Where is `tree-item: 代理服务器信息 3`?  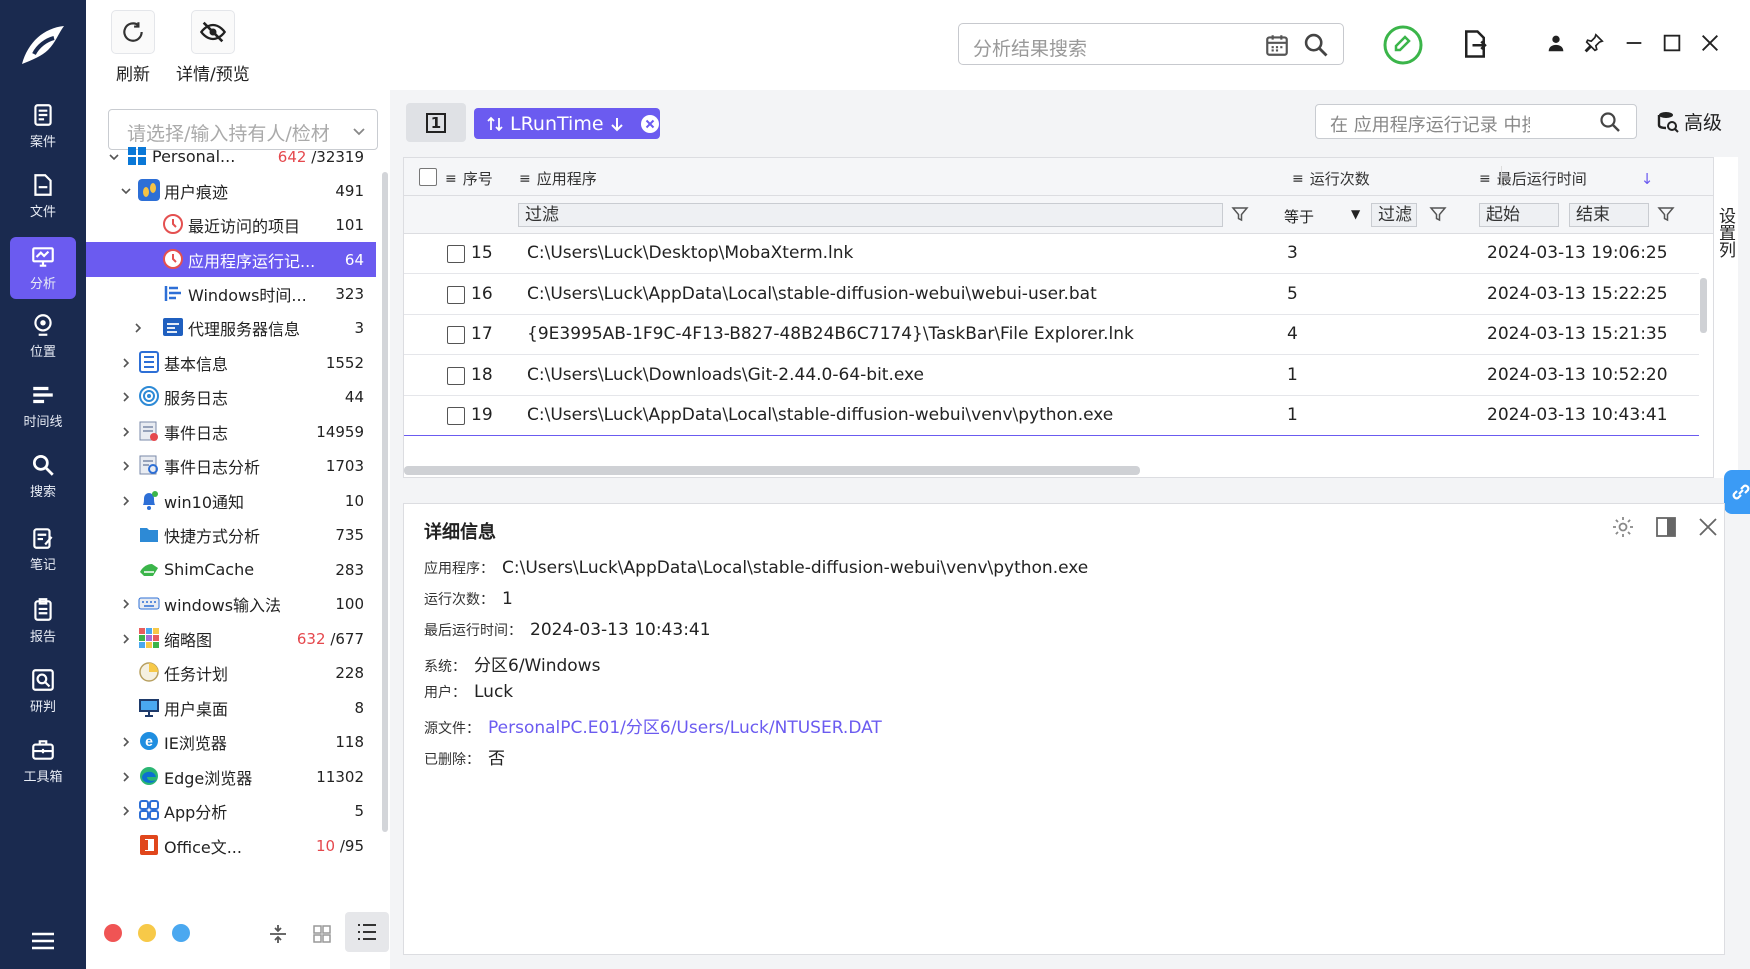 tree-item: 代理服务器信息 3 is located at coordinates (231, 327).